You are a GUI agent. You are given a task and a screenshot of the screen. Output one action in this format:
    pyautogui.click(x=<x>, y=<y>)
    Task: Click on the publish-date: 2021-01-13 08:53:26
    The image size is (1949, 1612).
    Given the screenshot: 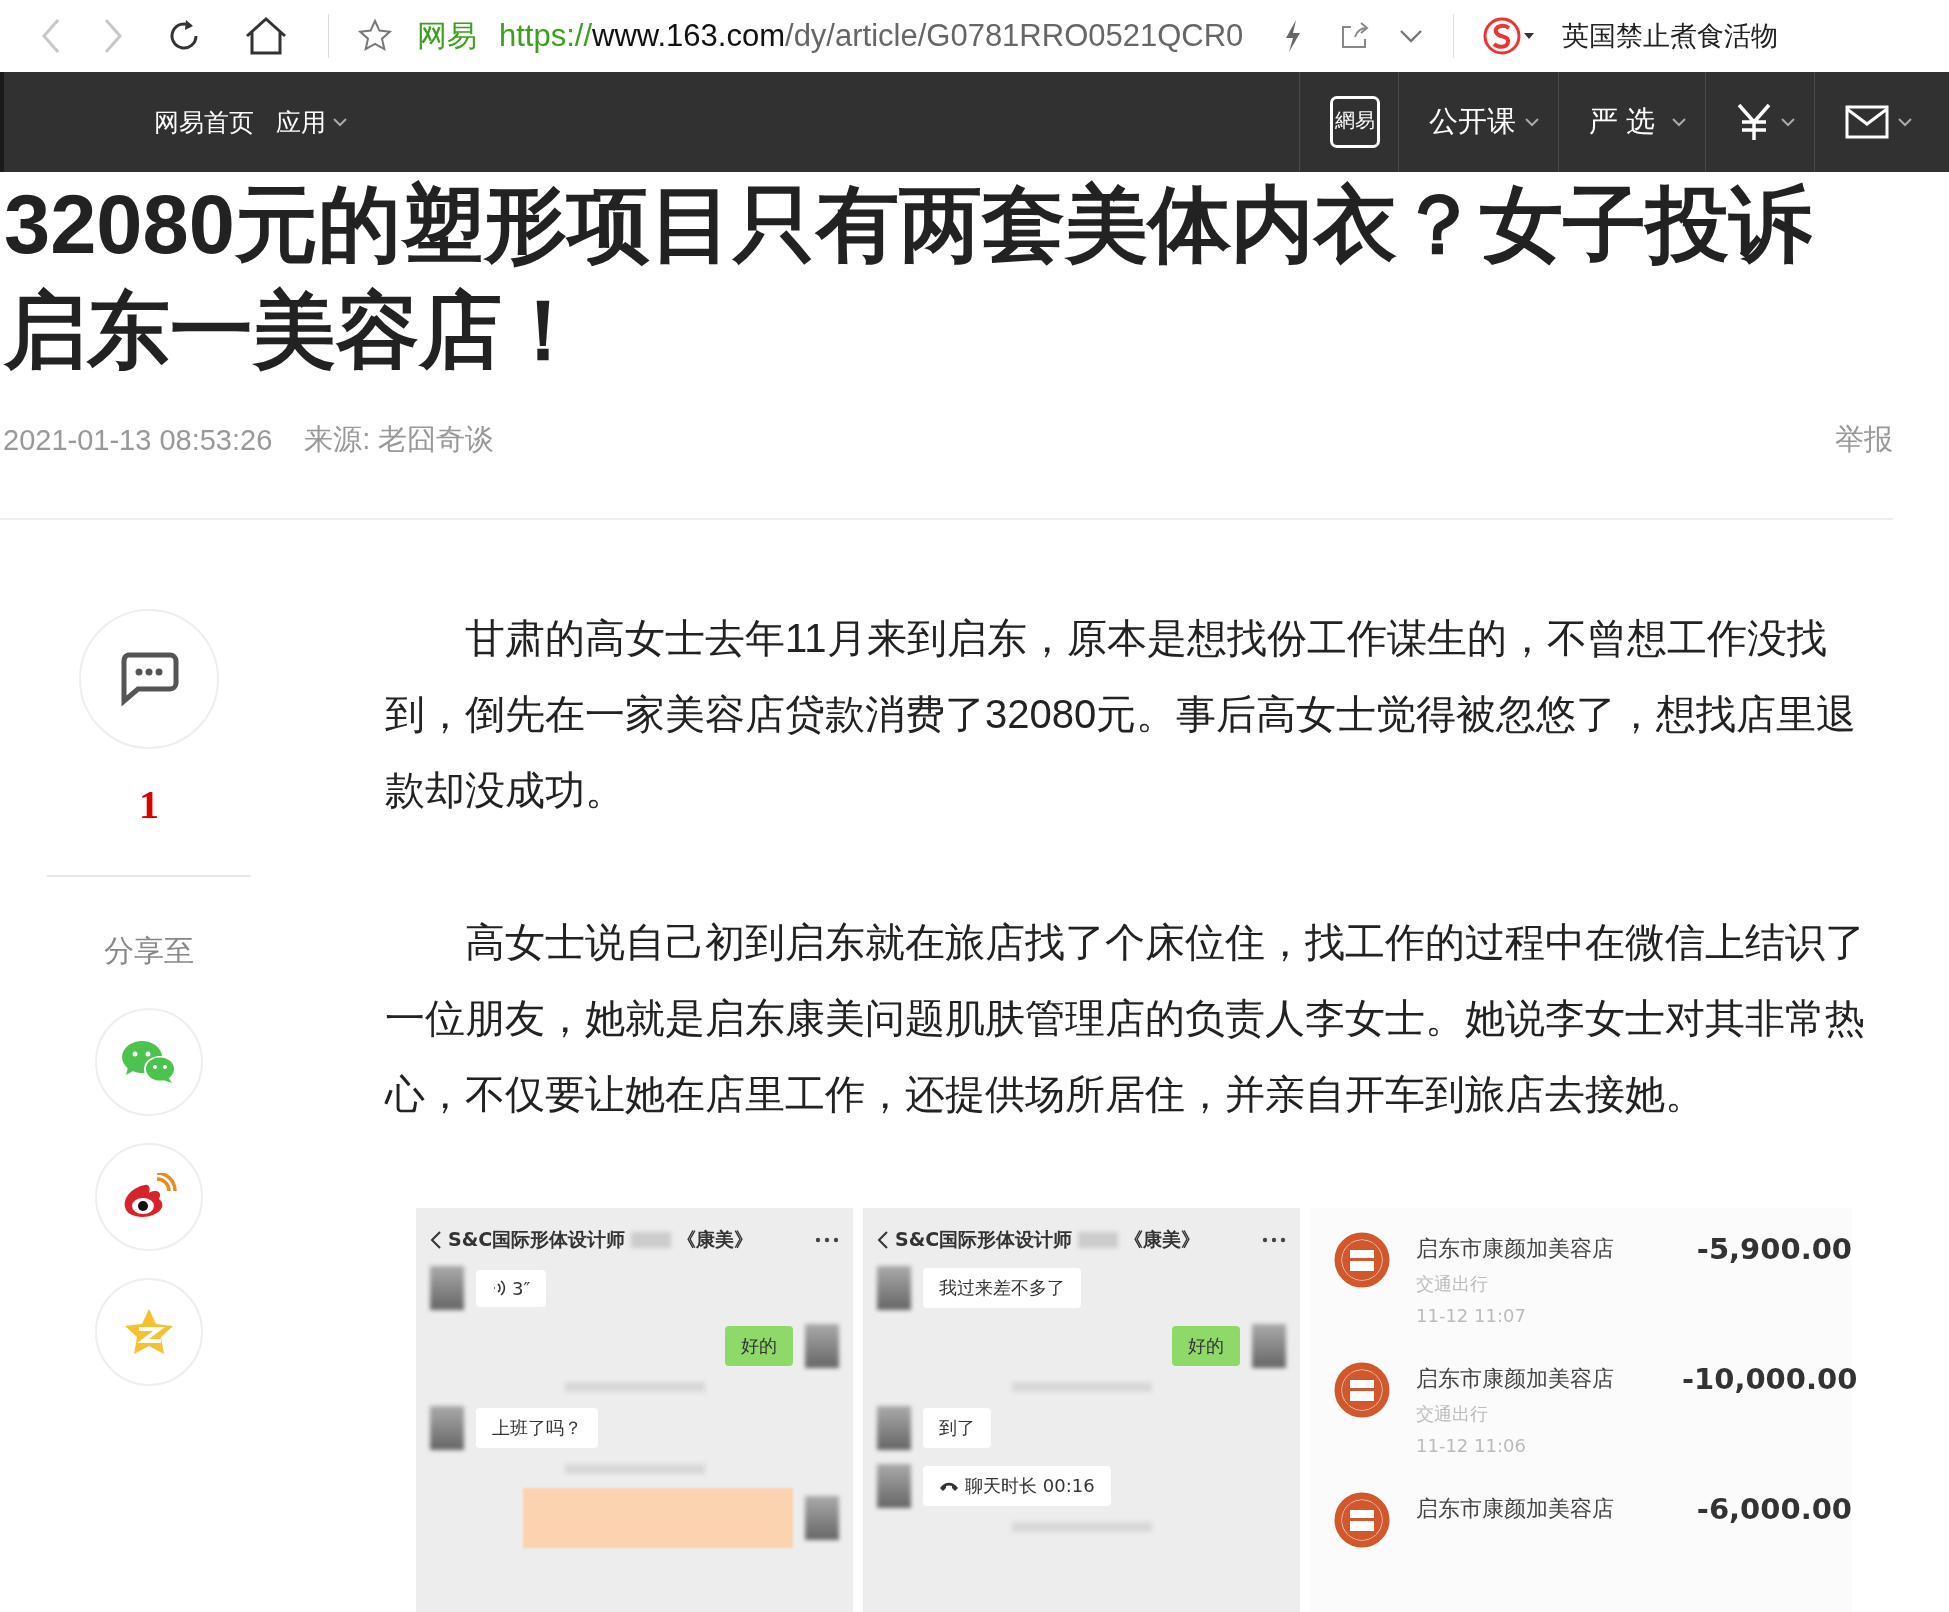 What is the action you would take?
    pyautogui.click(x=138, y=440)
    